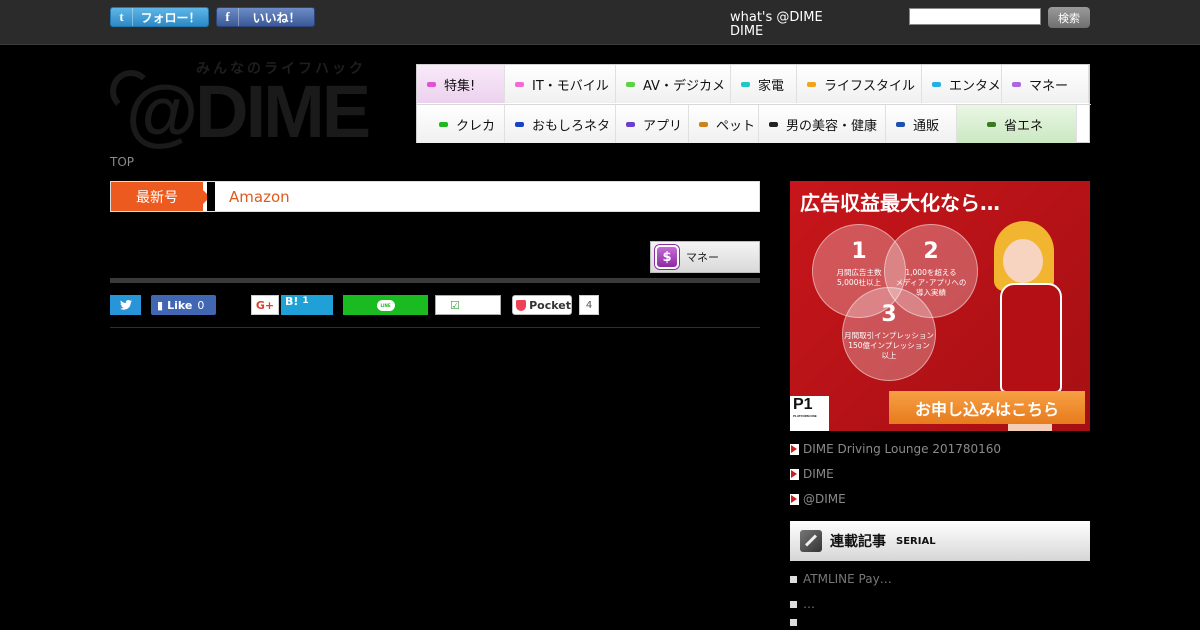 This screenshot has height=630, width=1200. I want to click on nav-item-appliance: 家電, so click(764, 84).